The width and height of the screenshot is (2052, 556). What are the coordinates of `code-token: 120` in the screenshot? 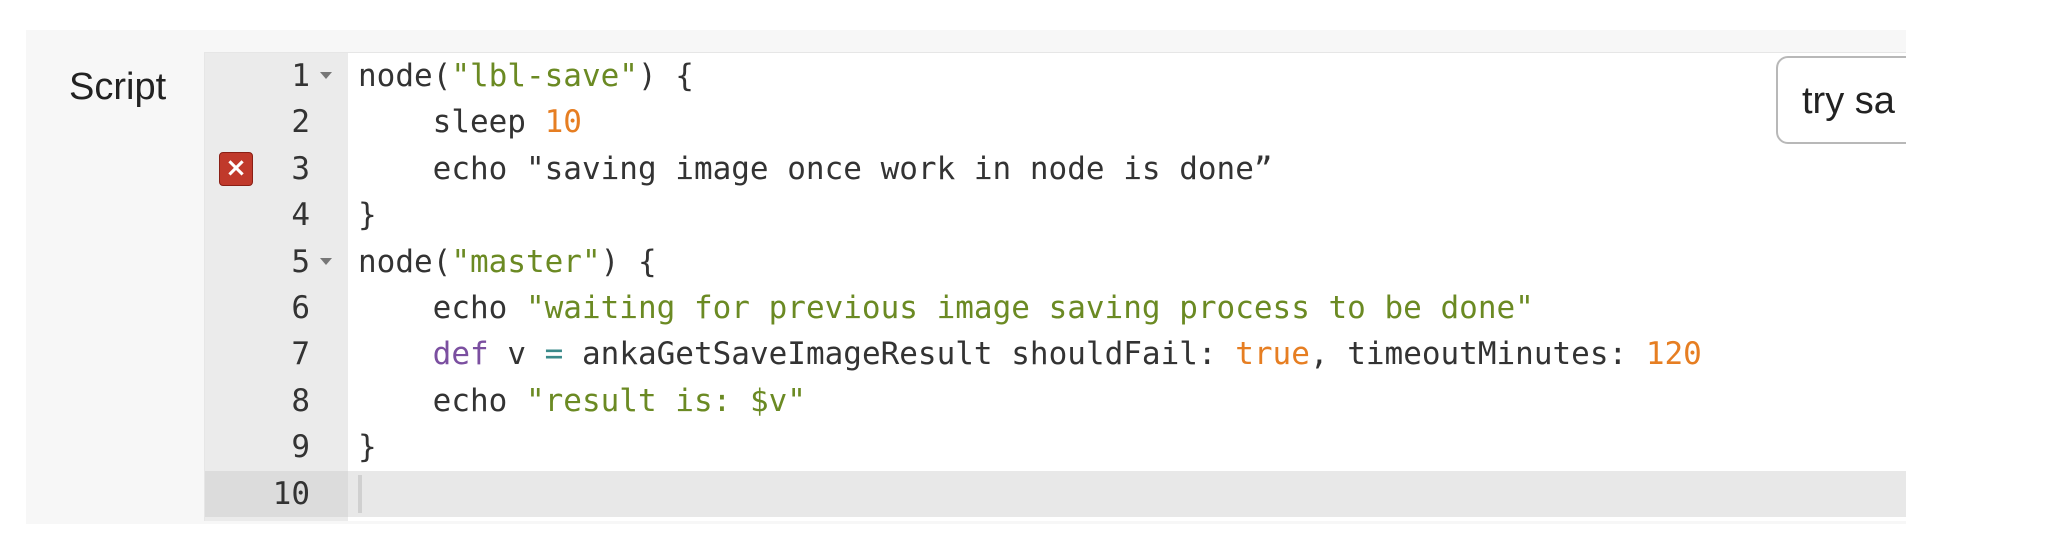 It's located at (1673, 354).